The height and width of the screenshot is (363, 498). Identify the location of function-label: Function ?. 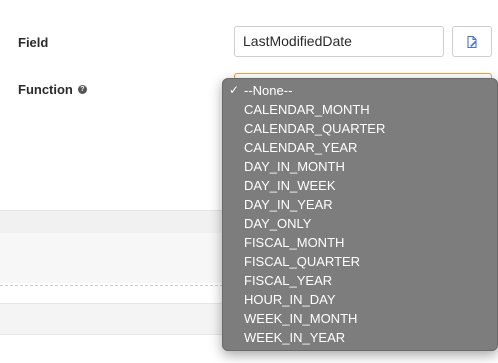
(52, 89).